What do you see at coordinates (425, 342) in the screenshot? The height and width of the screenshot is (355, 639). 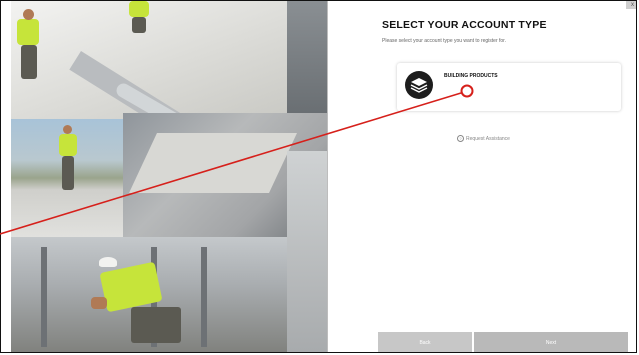 I see `back-button: Back` at bounding box center [425, 342].